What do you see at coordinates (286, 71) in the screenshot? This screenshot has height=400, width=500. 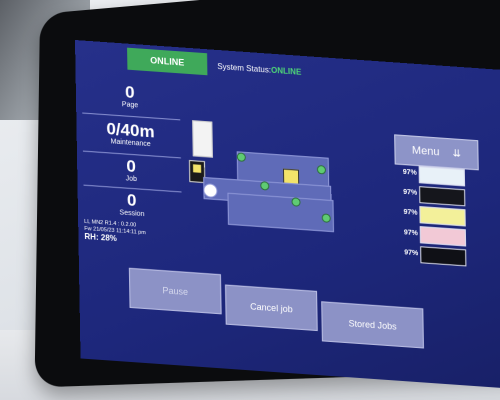 I see `status-value: ONLINE` at bounding box center [286, 71].